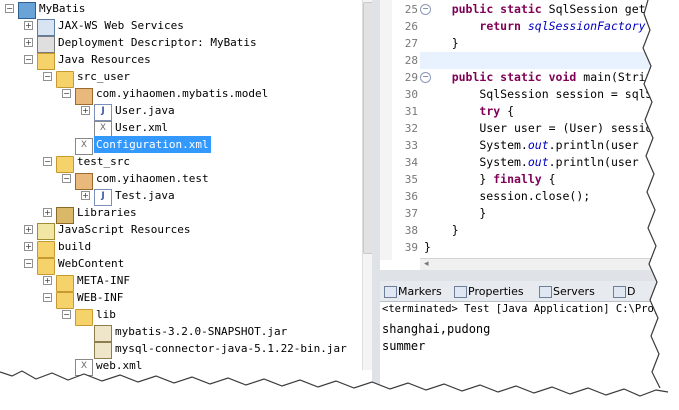 The image size is (679, 410). Describe the element at coordinates (103, 76) in the screenshot. I see `tree-item-label: src_user` at that location.